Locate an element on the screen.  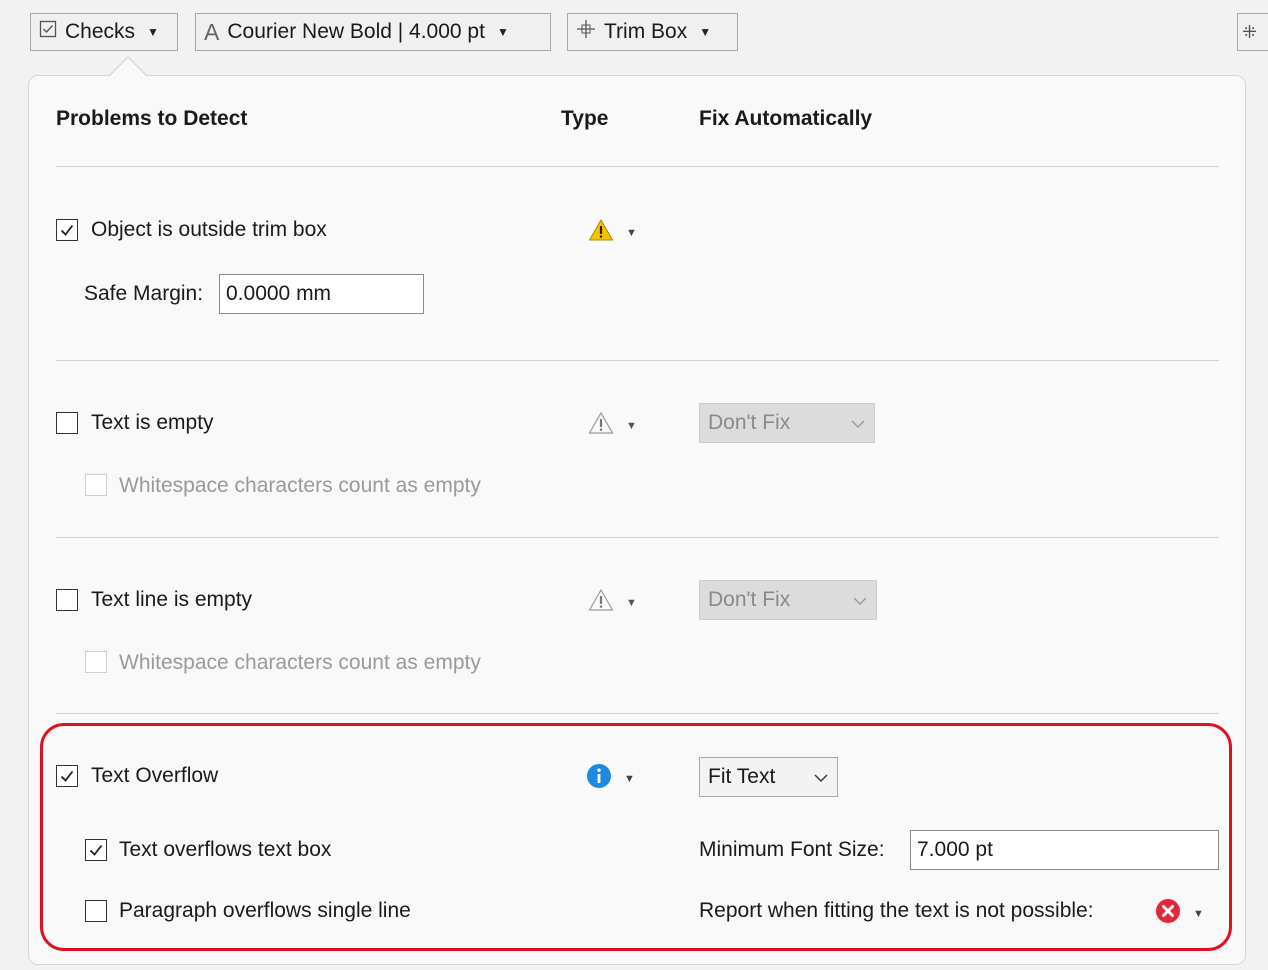
text-empty-checkbox is located at coordinates (67, 423).